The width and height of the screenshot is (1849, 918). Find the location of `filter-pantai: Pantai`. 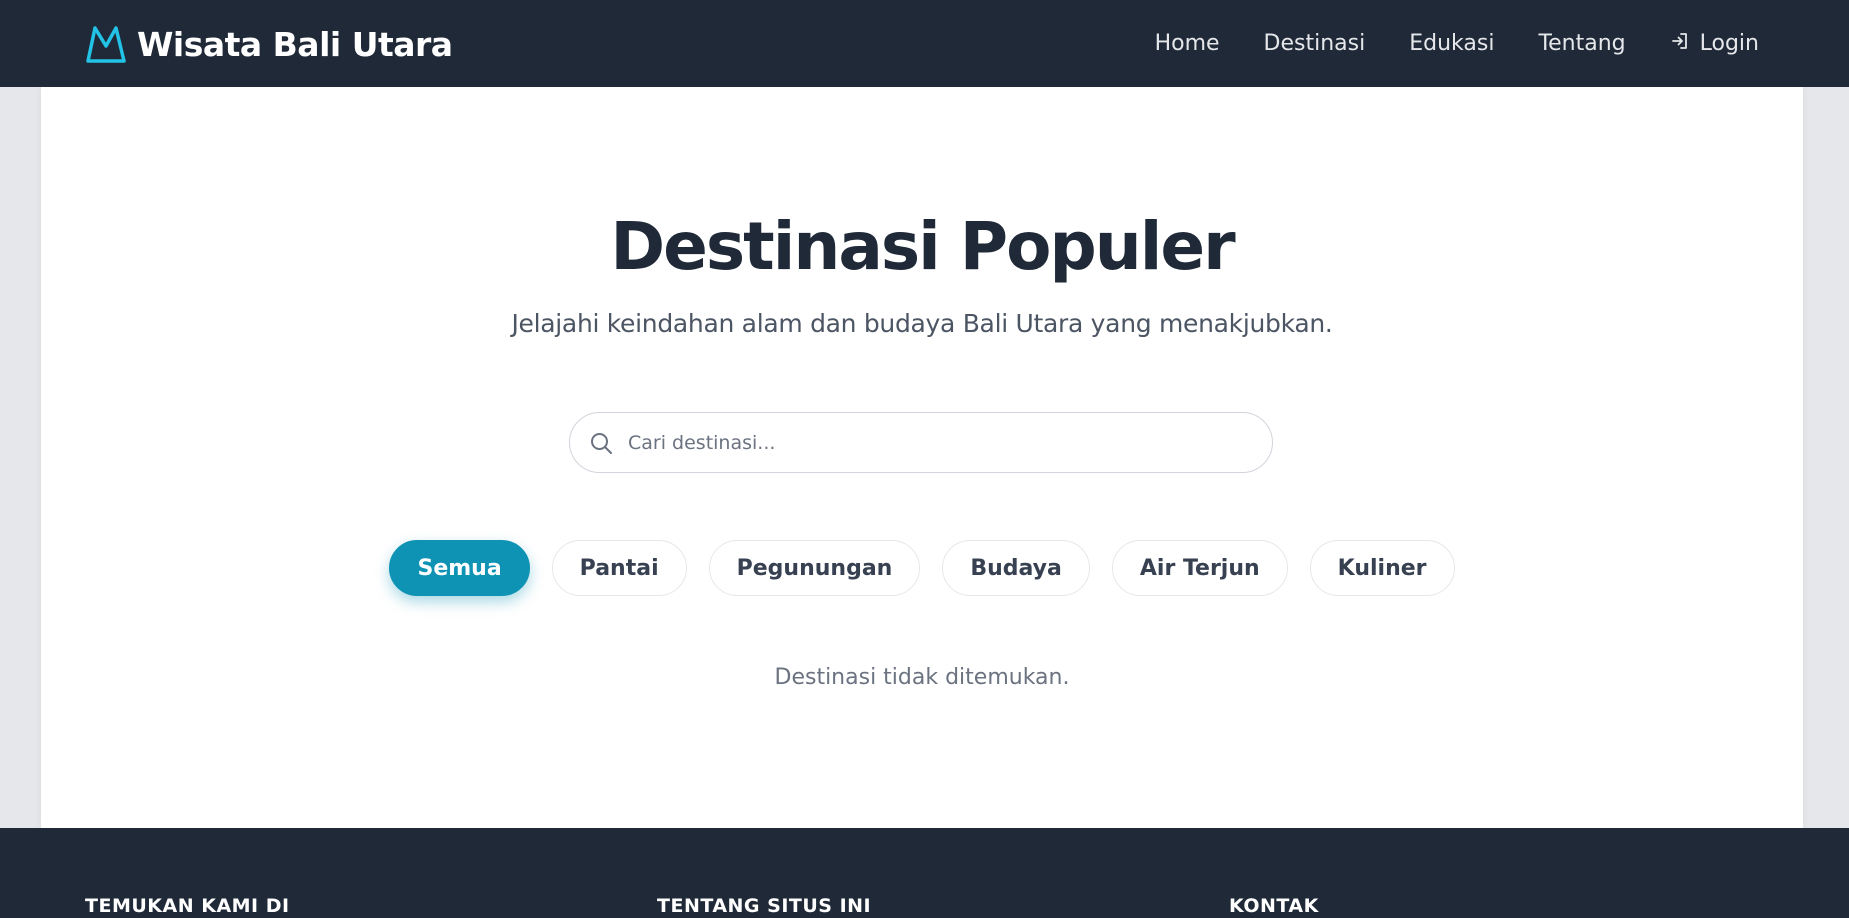

filter-pantai: Pantai is located at coordinates (619, 568).